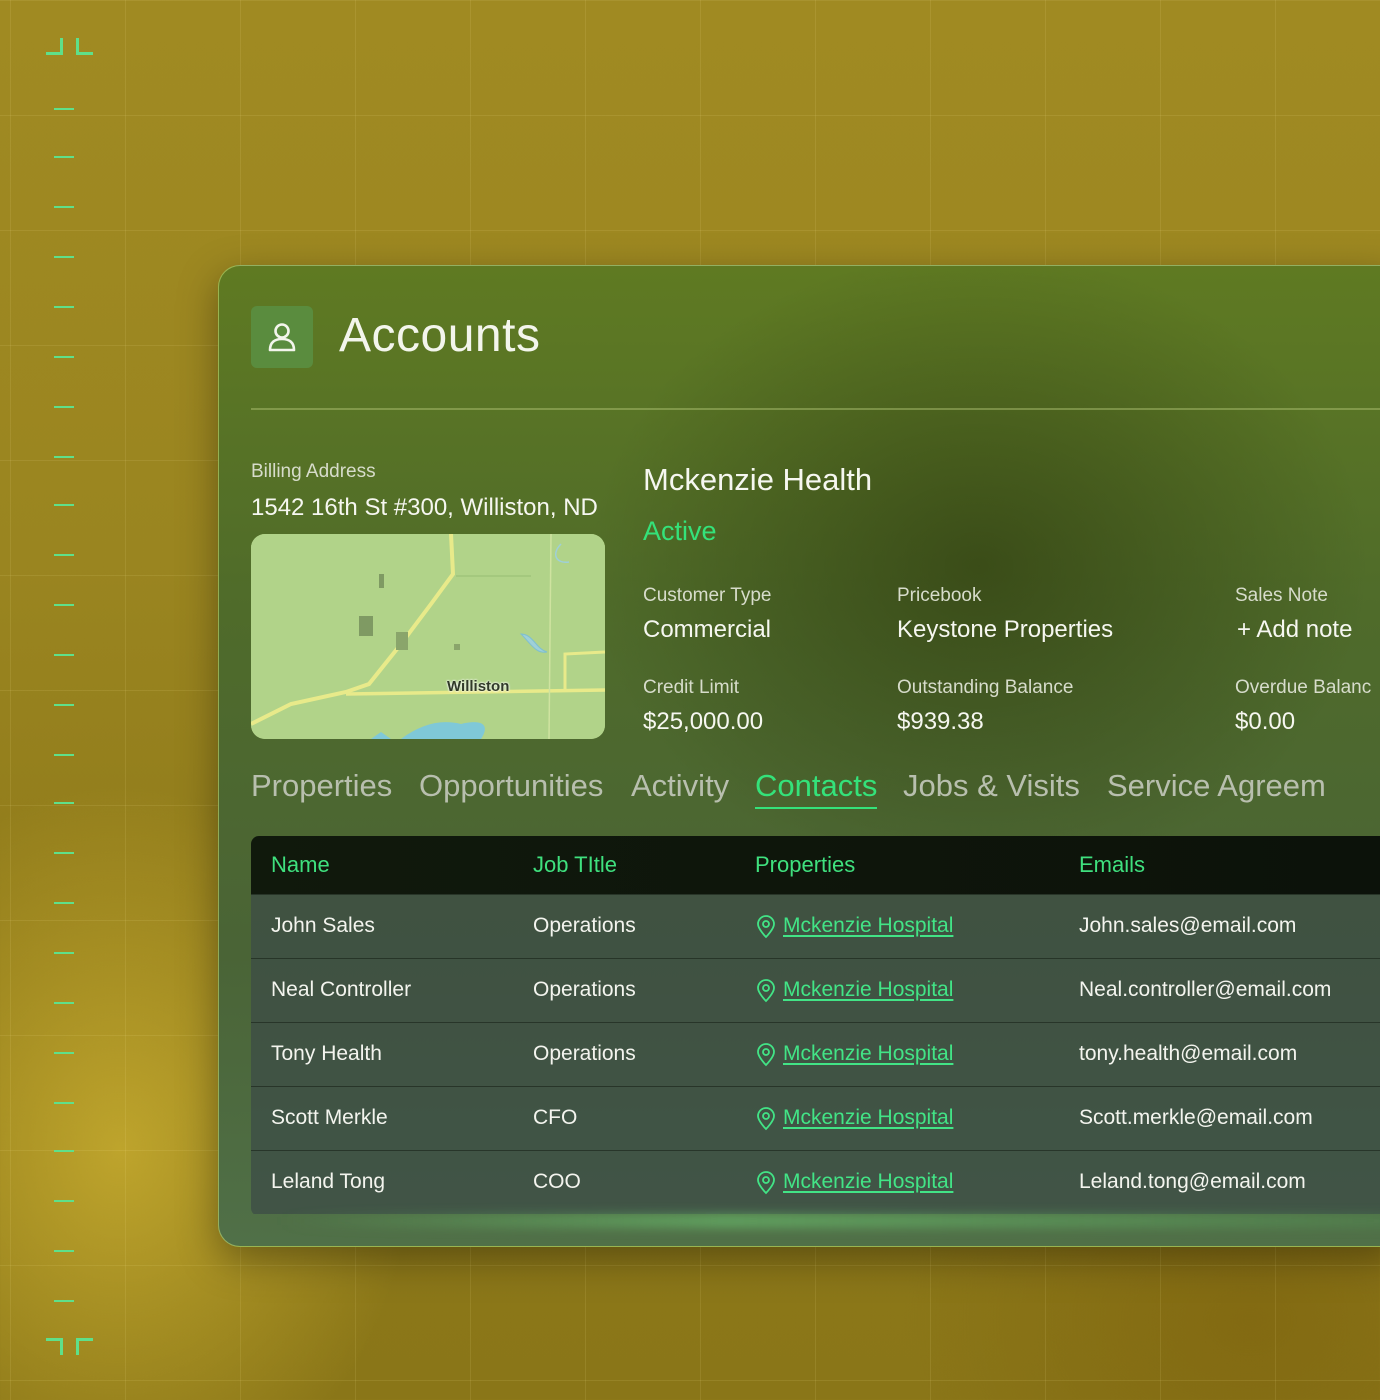 This screenshot has height=1400, width=1380. What do you see at coordinates (321, 786) in the screenshot?
I see `tab-properties: Properties` at bounding box center [321, 786].